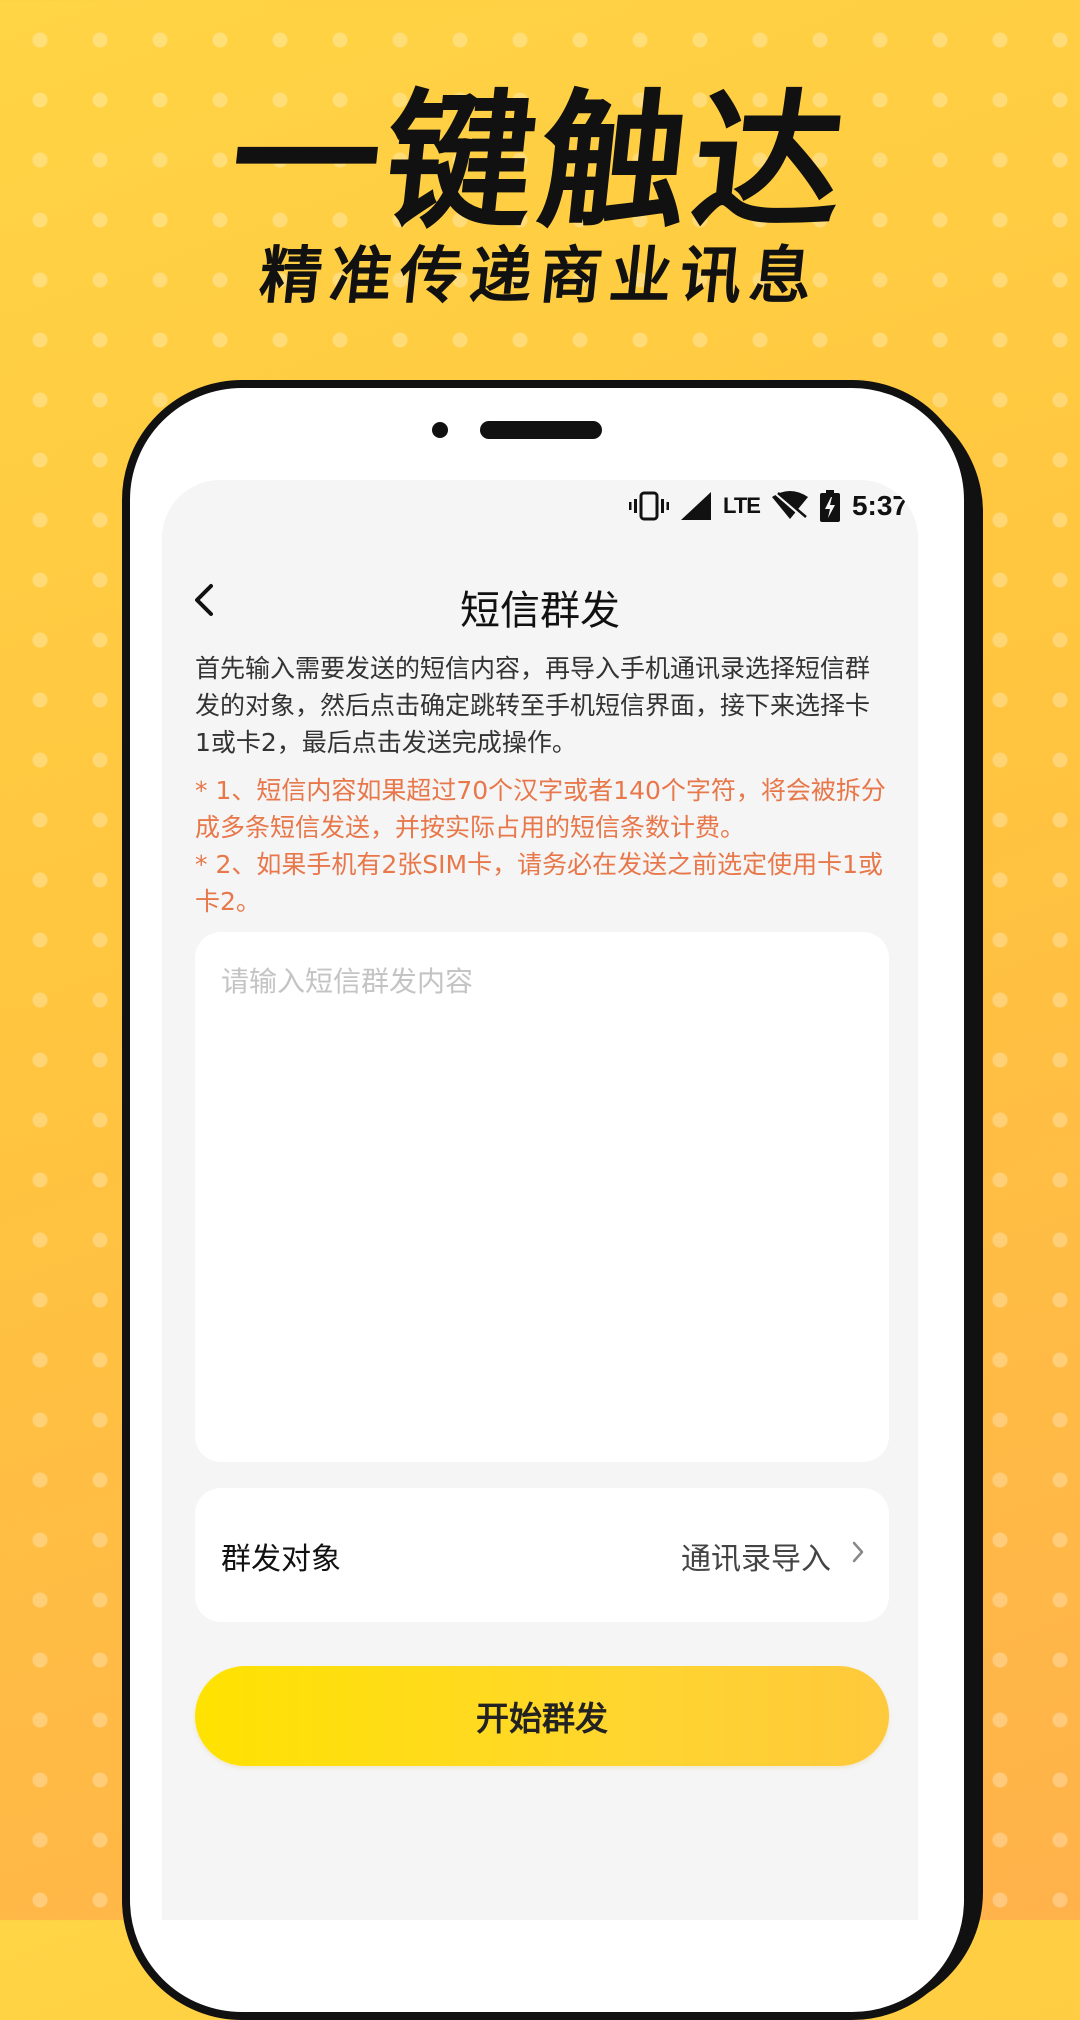  I want to click on recipients-row: 群发对象 通讯录导入, so click(542, 1555).